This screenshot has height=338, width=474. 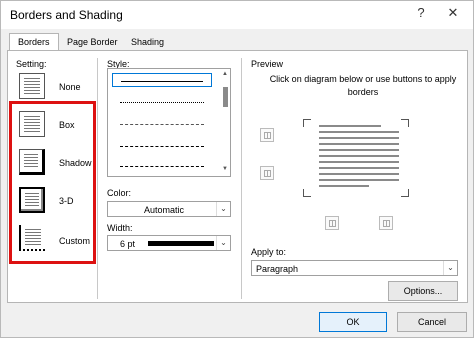 What do you see at coordinates (162, 146) in the screenshot?
I see `style-item-dashed` at bounding box center [162, 146].